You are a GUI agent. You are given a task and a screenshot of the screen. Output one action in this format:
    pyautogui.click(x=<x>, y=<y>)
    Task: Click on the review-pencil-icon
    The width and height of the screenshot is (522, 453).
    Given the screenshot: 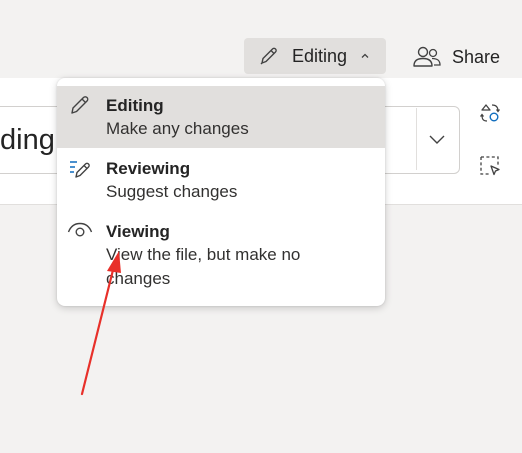 What is the action you would take?
    pyautogui.click(x=80, y=169)
    